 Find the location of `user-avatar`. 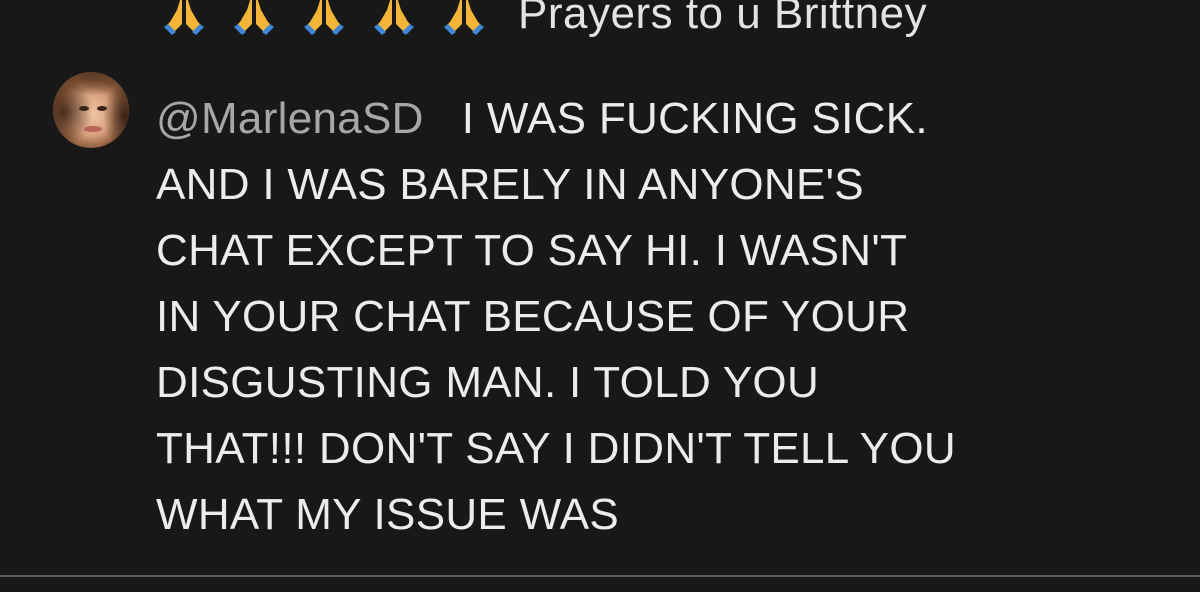

user-avatar is located at coordinates (91, 110).